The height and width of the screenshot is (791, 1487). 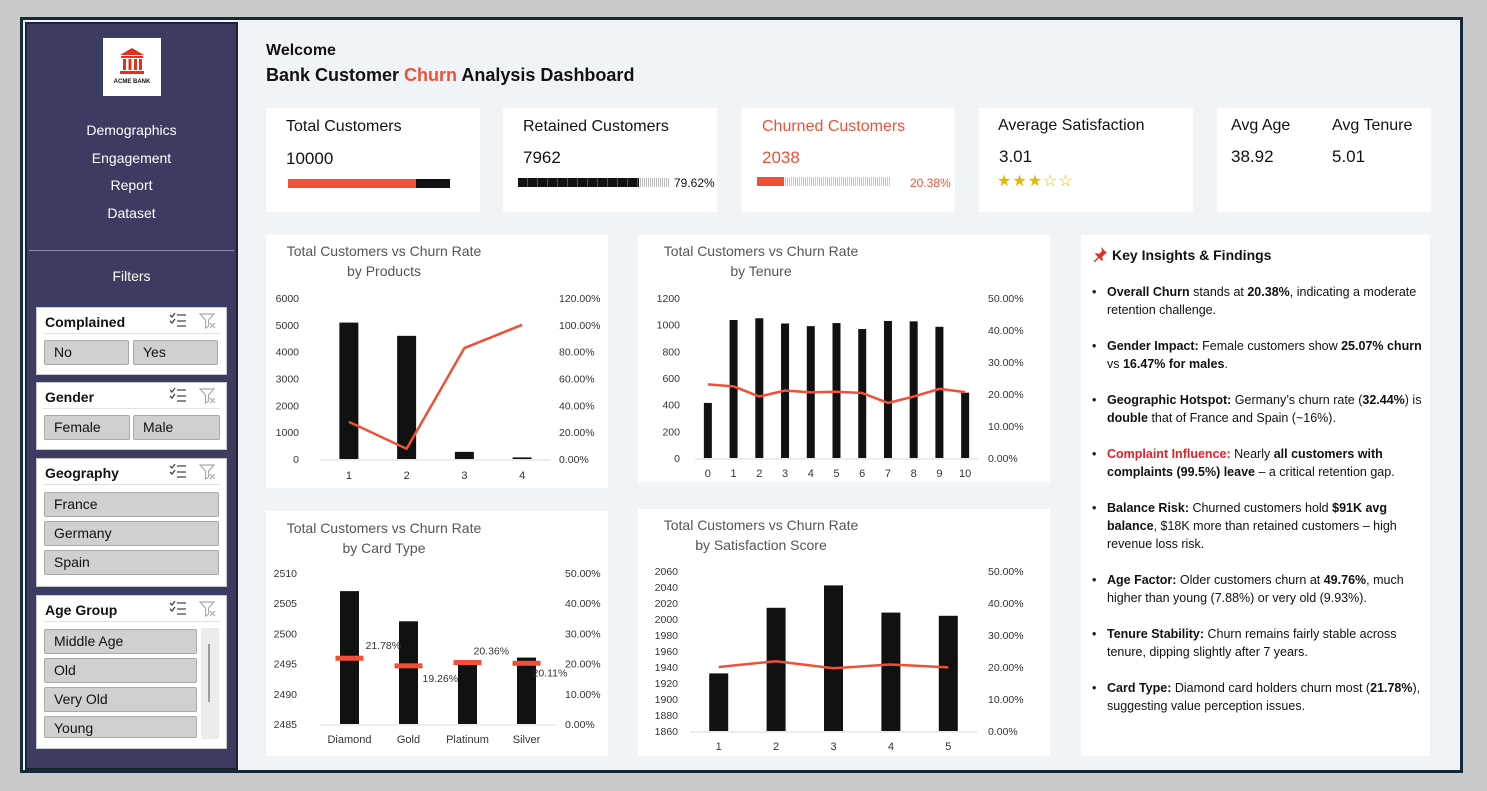 What do you see at coordinates (431, 75) in the screenshot?
I see `title-accent: Churn` at bounding box center [431, 75].